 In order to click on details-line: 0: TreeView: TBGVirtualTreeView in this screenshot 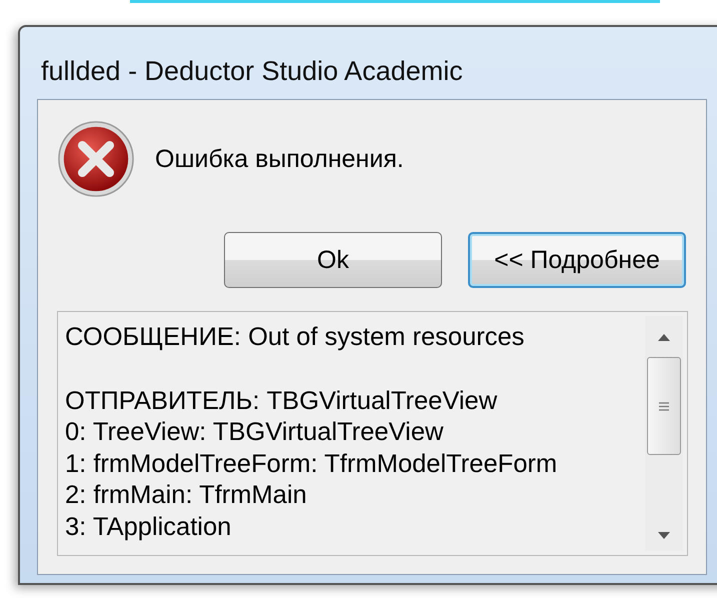, I will do `click(254, 432)`.